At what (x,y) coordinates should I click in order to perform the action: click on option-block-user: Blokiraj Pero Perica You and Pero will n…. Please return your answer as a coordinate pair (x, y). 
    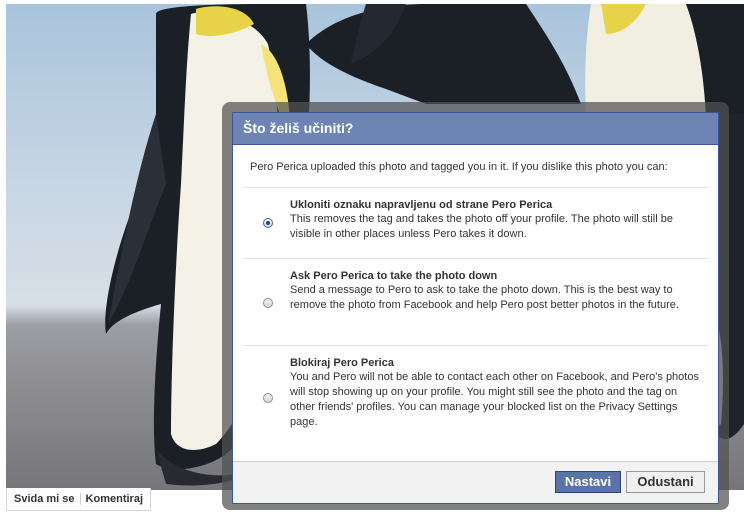
    Looking at the image, I should click on (475, 397).